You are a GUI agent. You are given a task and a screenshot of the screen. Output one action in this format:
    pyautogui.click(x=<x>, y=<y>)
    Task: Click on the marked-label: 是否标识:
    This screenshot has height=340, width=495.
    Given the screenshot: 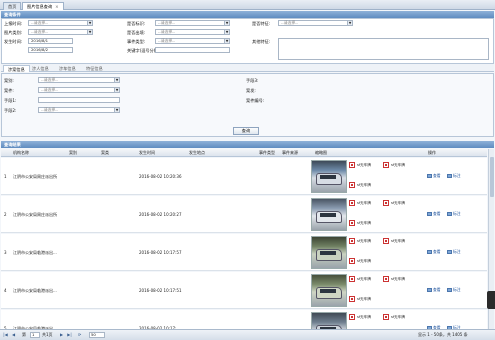 What is the action you would take?
    pyautogui.click(x=136, y=23)
    